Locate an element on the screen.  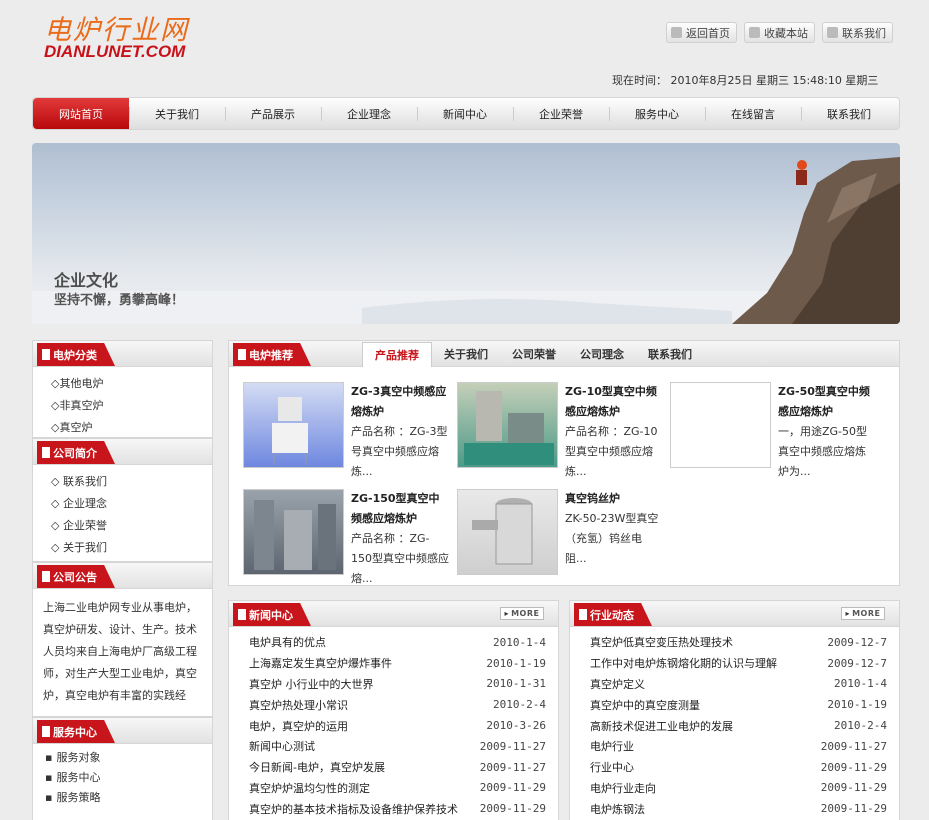
tab-contact: 联系我们 is located at coordinates (670, 354).